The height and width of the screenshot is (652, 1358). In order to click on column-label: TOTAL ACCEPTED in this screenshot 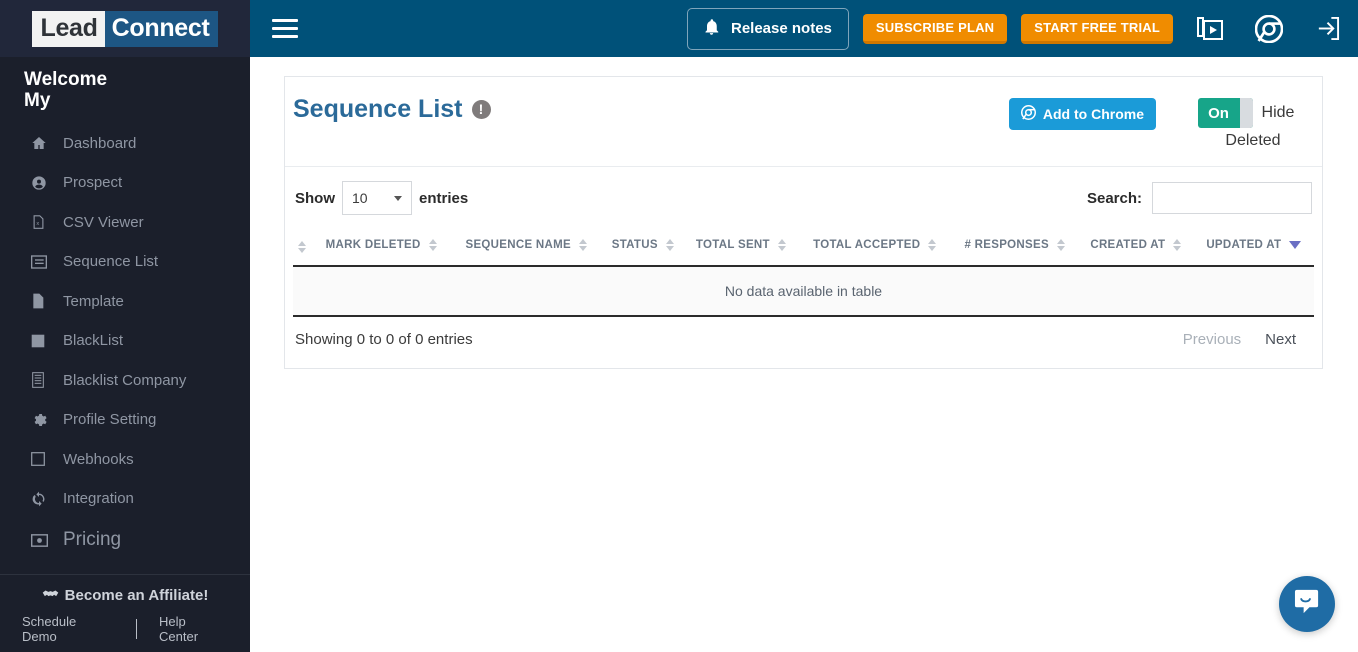, I will do `click(867, 245)`.